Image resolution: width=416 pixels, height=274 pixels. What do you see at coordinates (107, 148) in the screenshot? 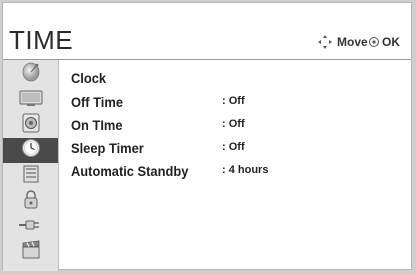
I see `setting-label: Sleep Timer` at bounding box center [107, 148].